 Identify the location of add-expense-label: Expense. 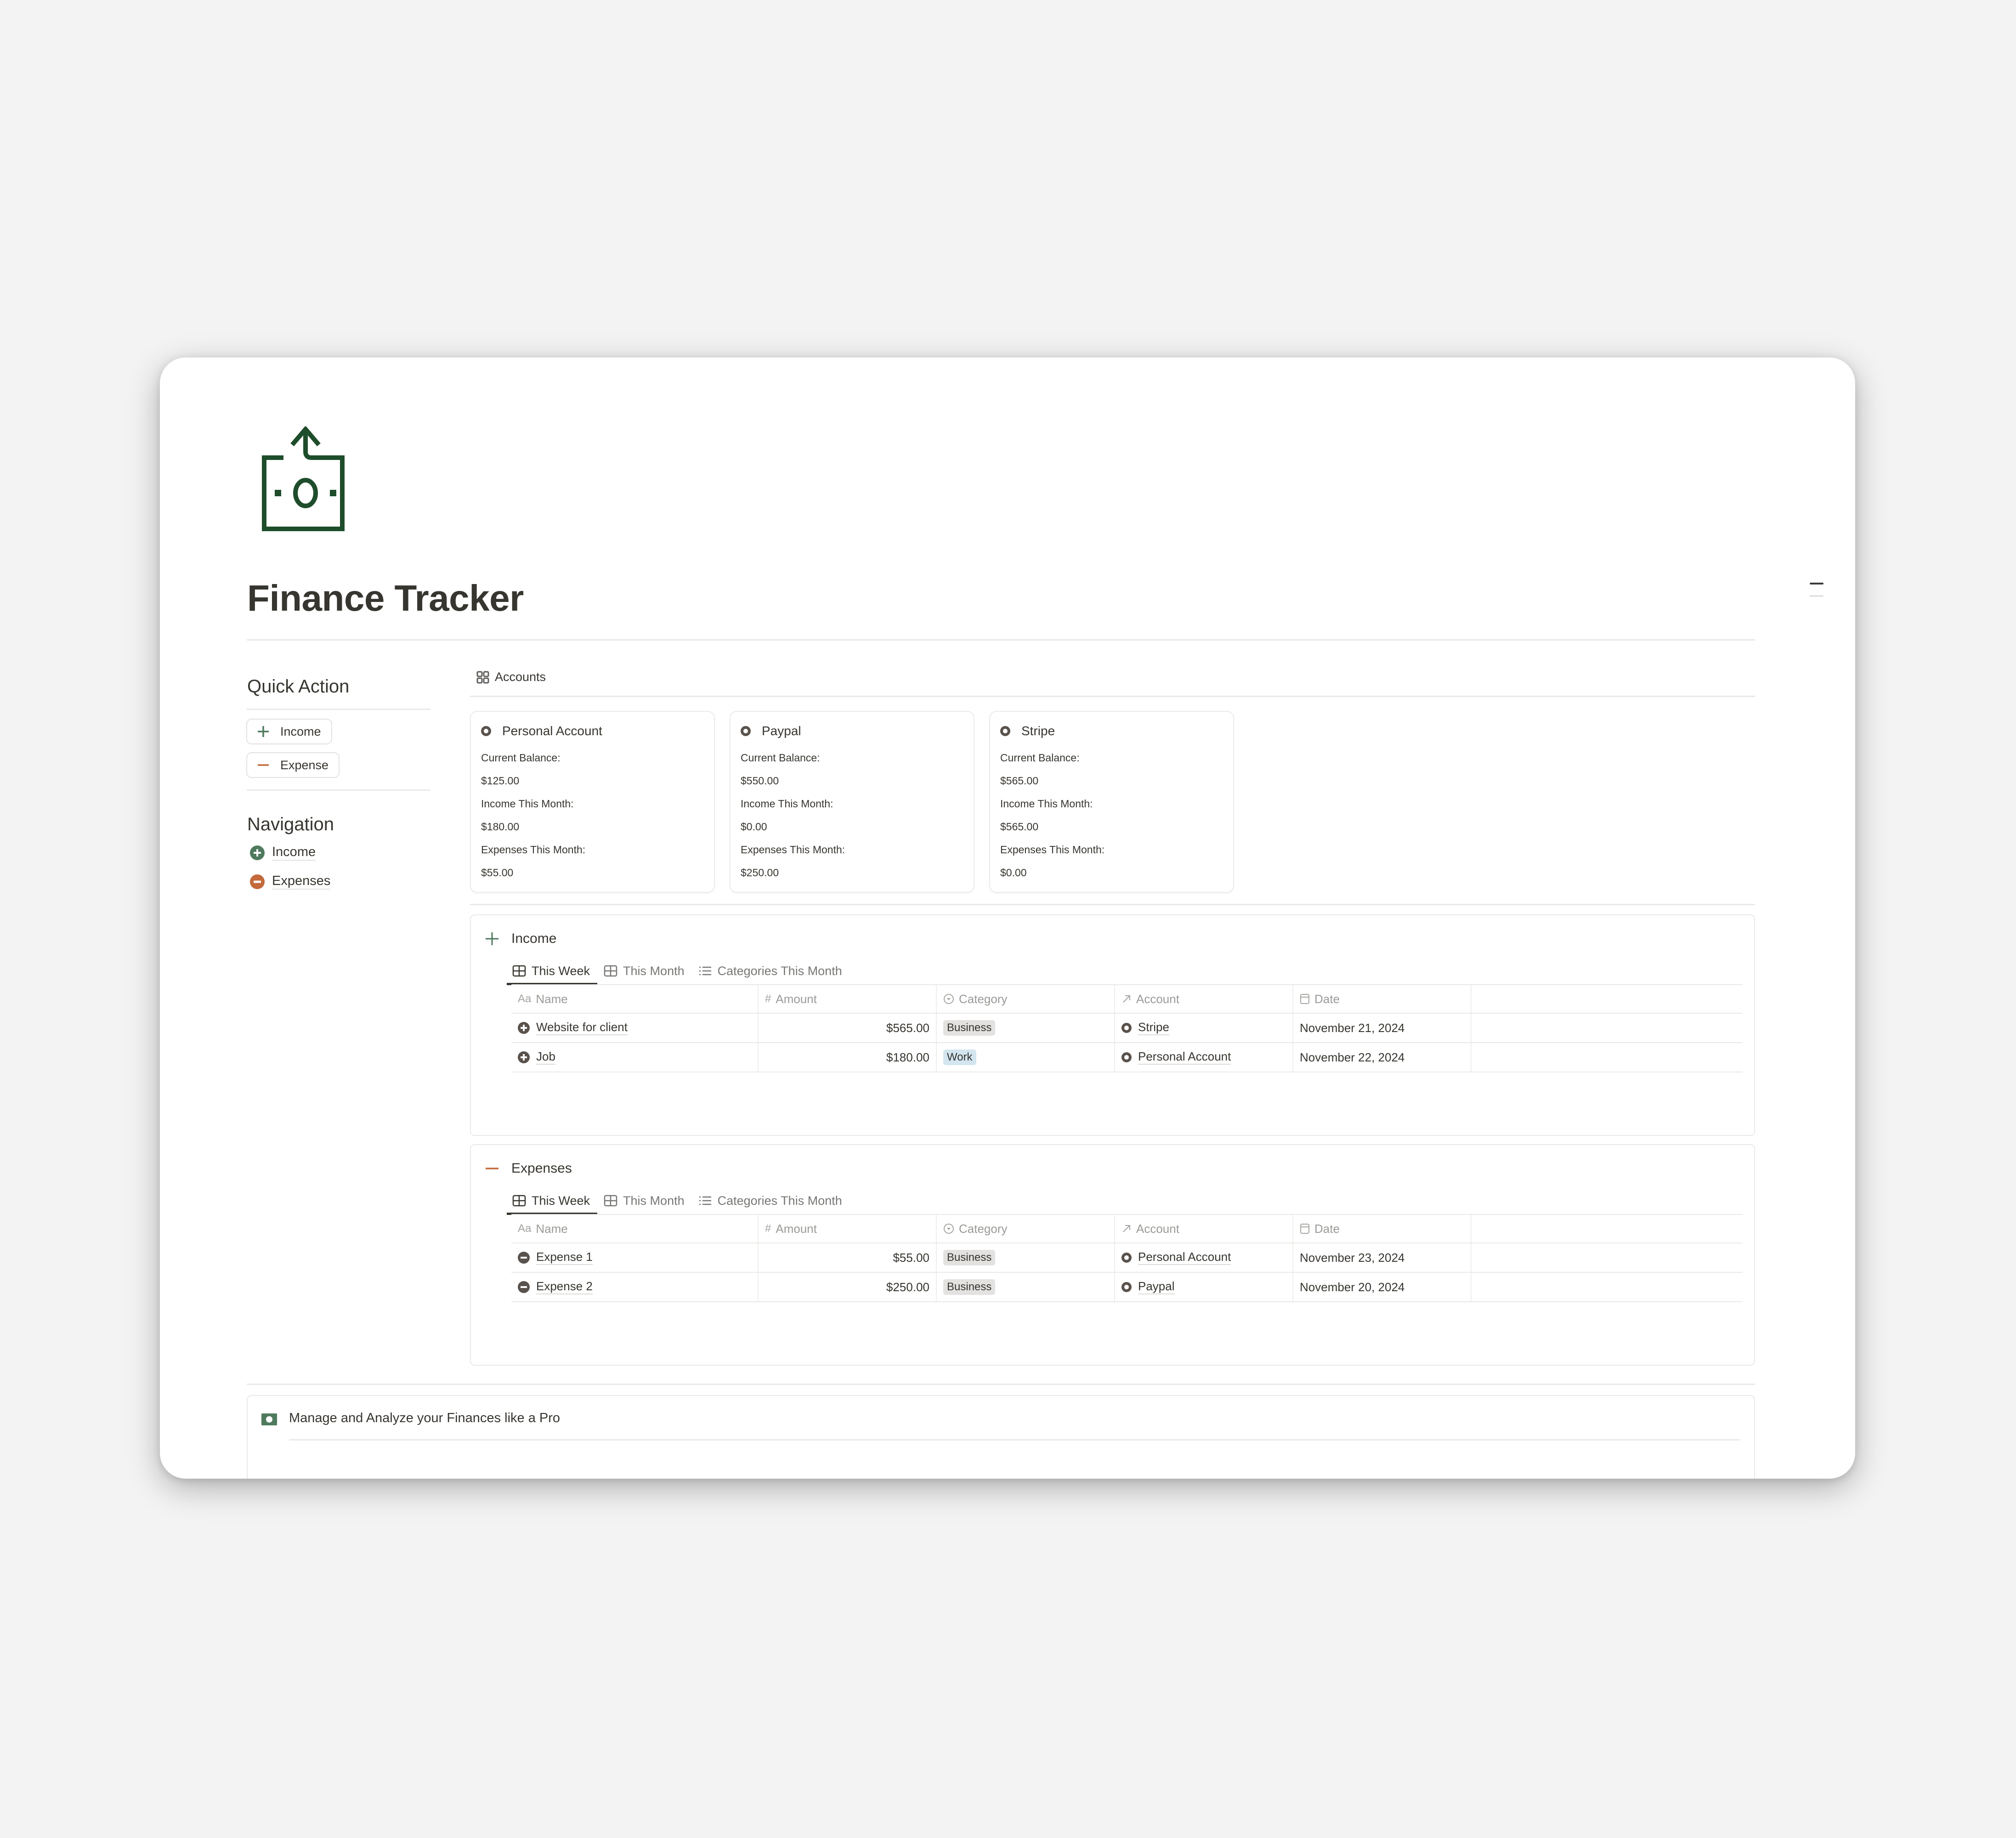
(304, 765).